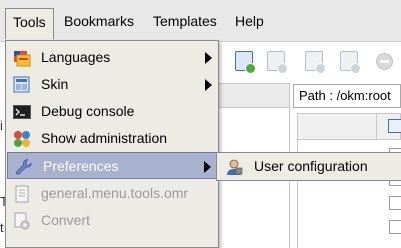 This screenshot has height=248, width=401. What do you see at coordinates (112, 220) in the screenshot?
I see `menu-item-convert: Convert` at bounding box center [112, 220].